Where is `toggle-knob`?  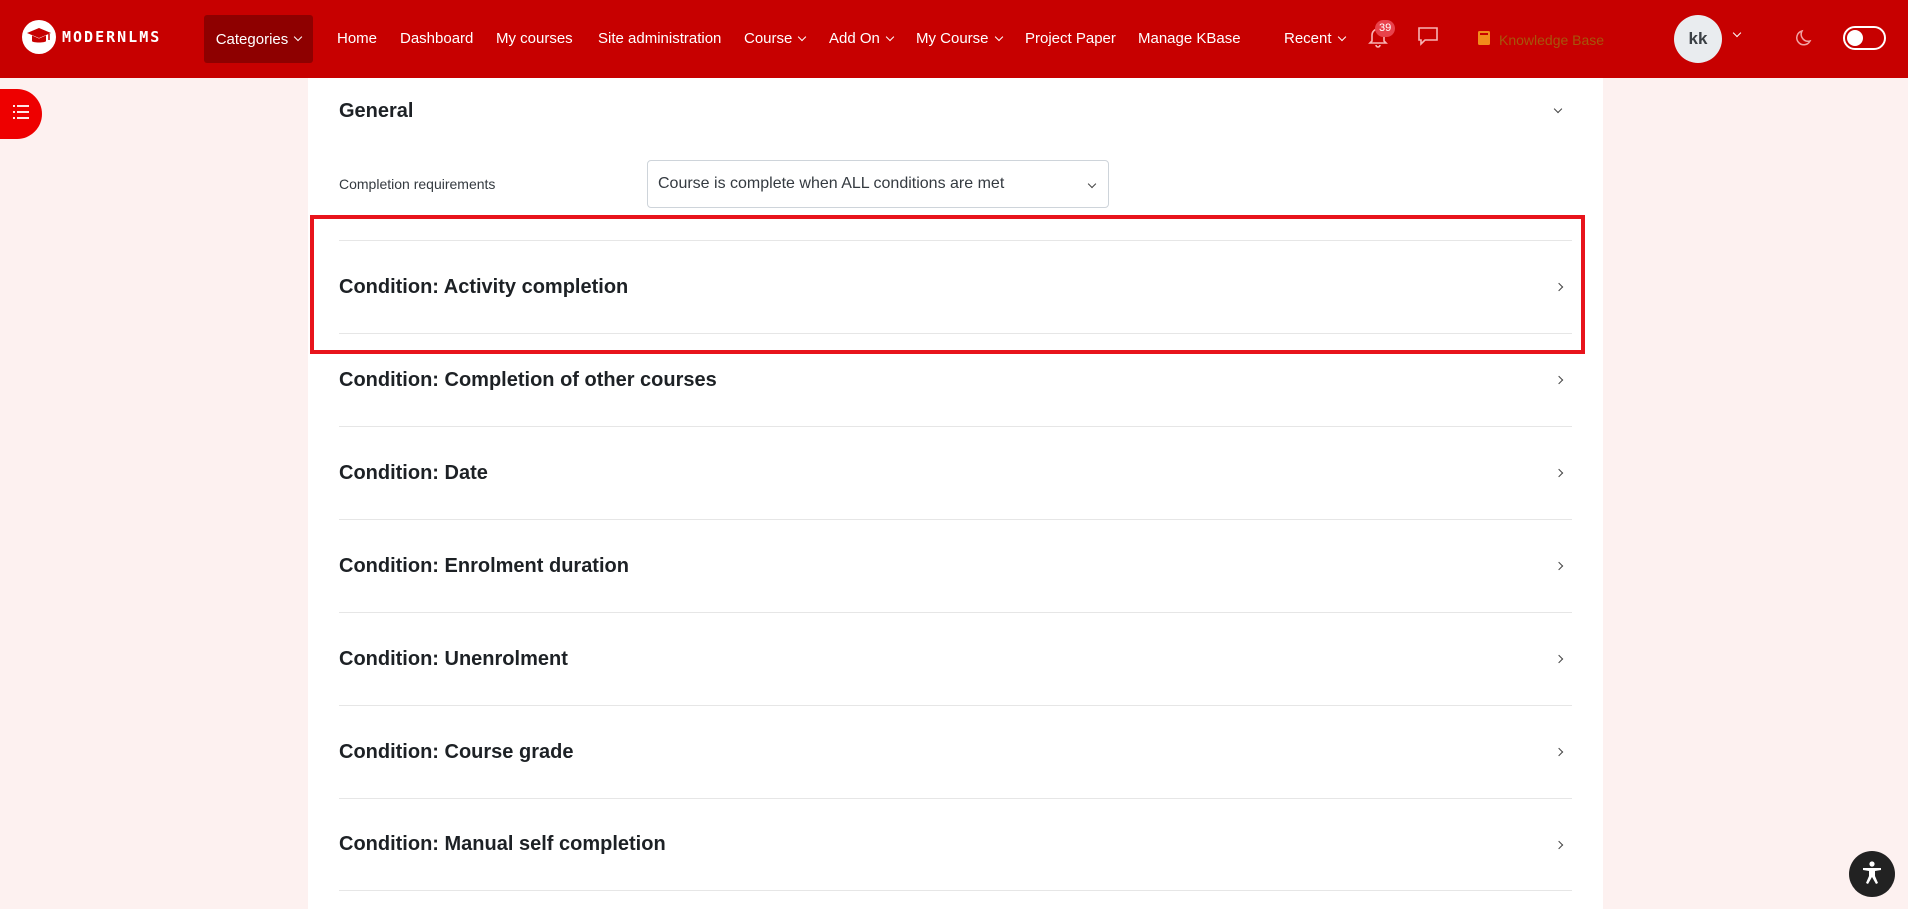 toggle-knob is located at coordinates (1855, 38).